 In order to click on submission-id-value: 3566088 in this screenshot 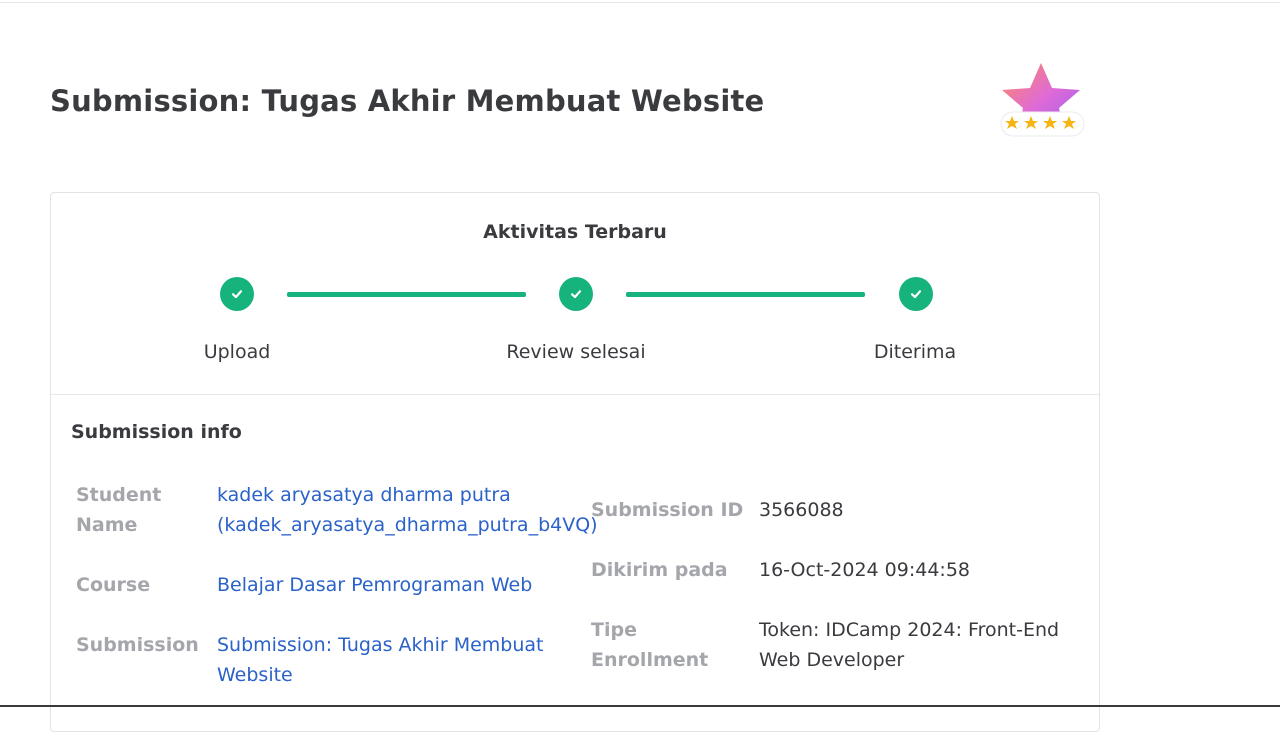, I will do `click(801, 510)`.